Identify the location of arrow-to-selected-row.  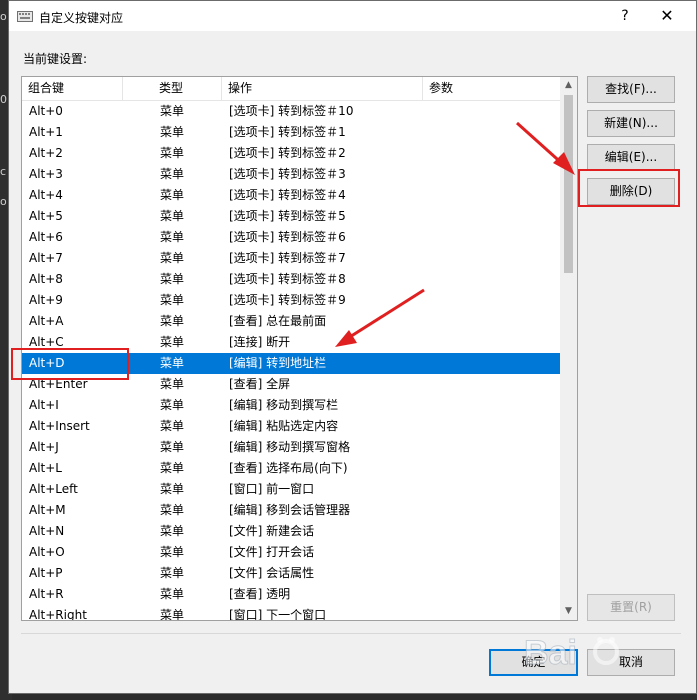
(384, 315).